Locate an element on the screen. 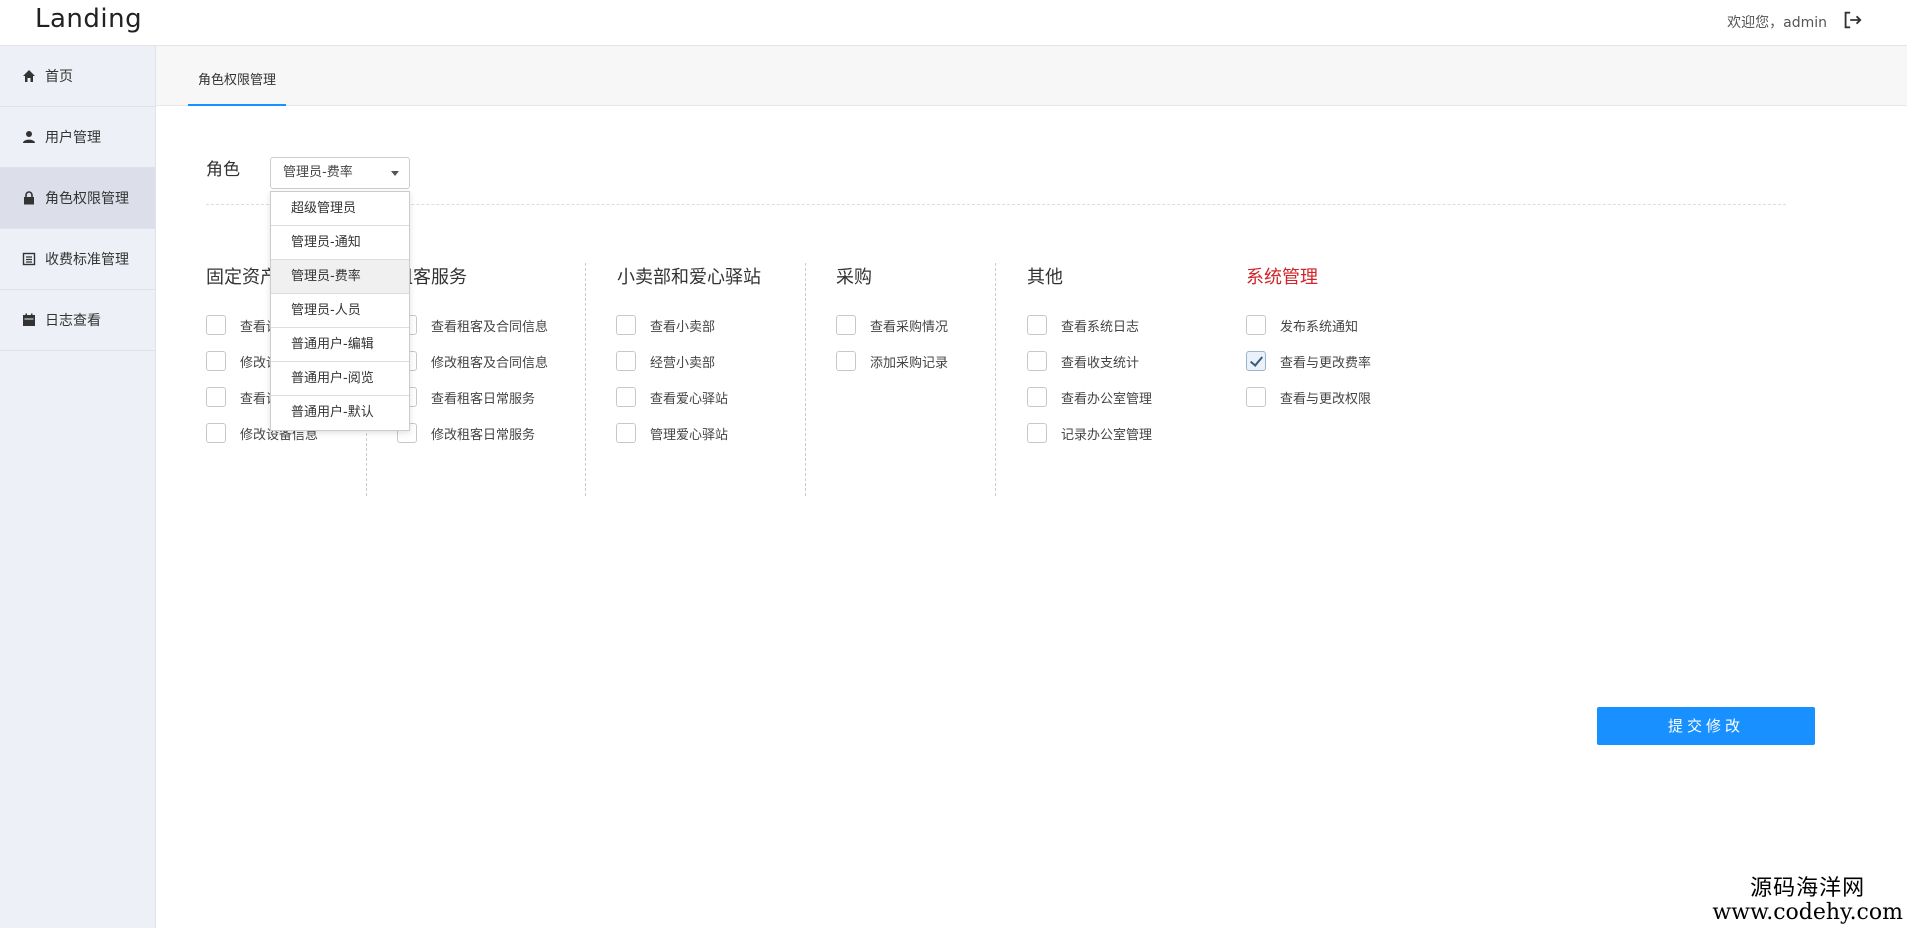 The image size is (1907, 928). sidebar-item-users: 用户管理 is located at coordinates (77, 137).